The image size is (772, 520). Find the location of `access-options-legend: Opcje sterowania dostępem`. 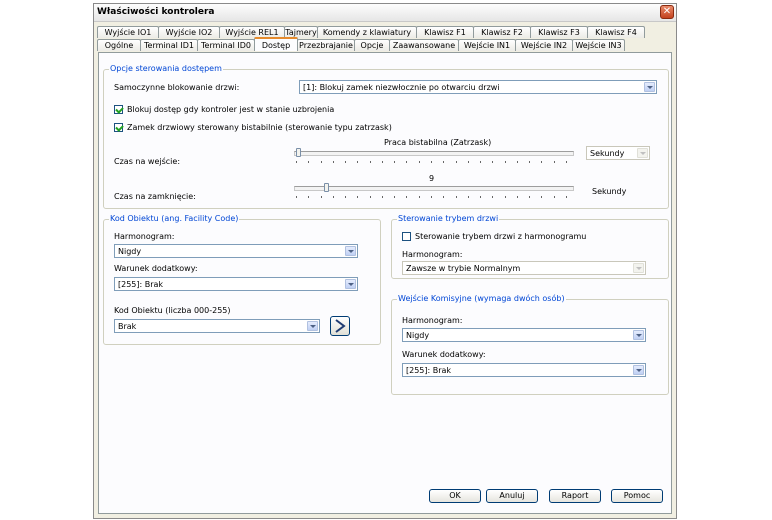

access-options-legend: Opcje sterowania dostępem is located at coordinates (166, 68).